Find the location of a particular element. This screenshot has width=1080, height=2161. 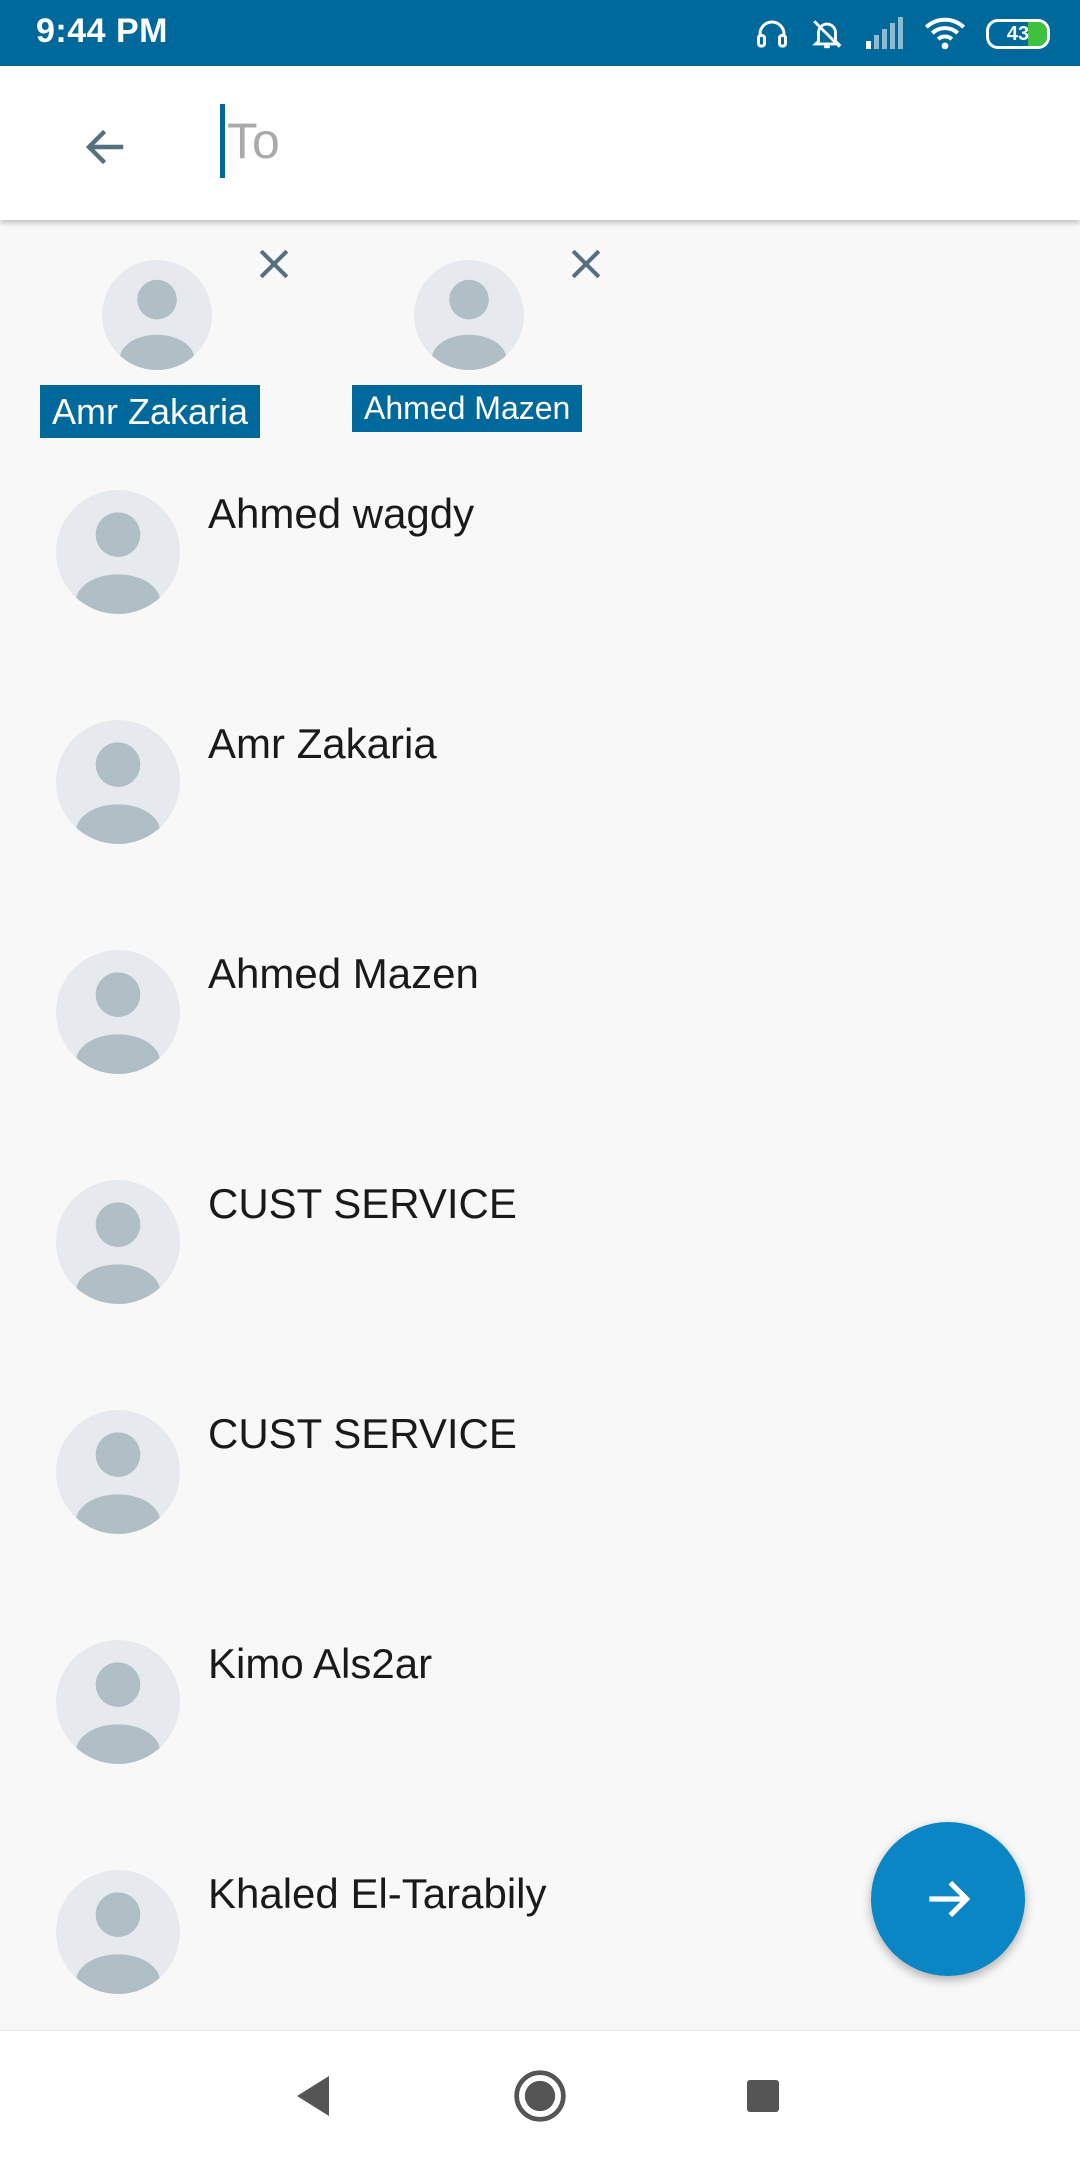

contact-name: Kimo Als2ar is located at coordinates (320, 1663).